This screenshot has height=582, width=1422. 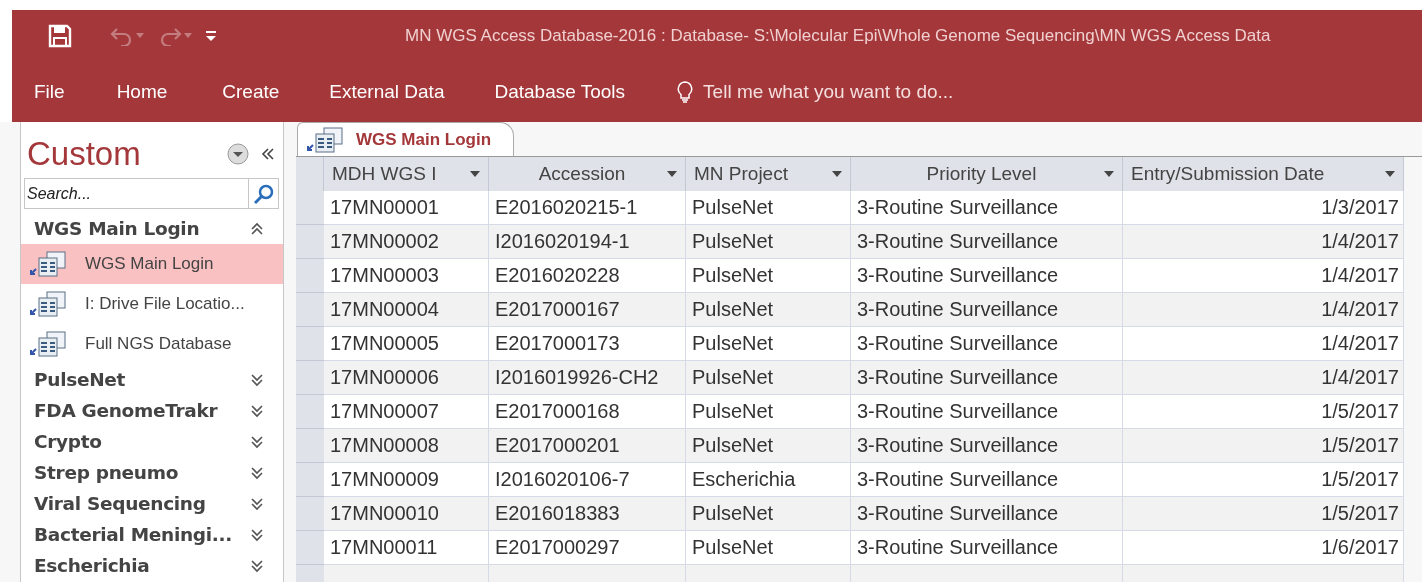 What do you see at coordinates (587, 378) in the screenshot?
I see `table-cell: I2016019926-CH2` at bounding box center [587, 378].